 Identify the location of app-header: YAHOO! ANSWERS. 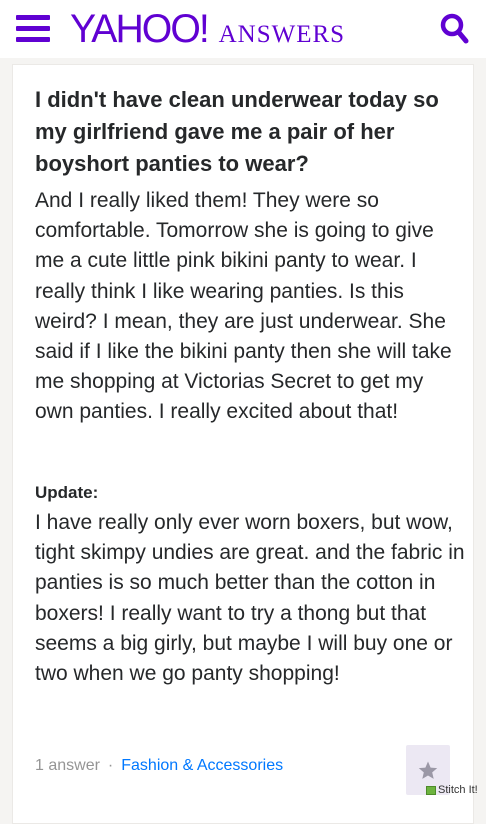
(243, 29).